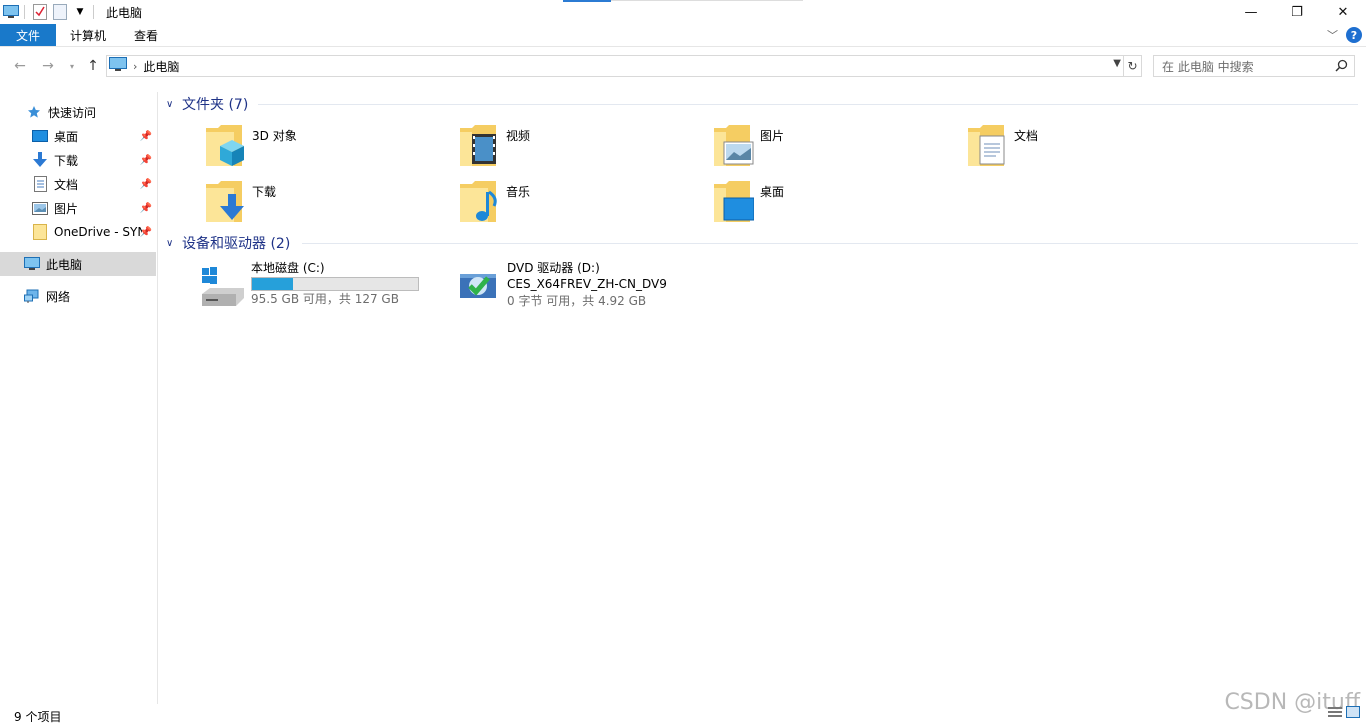  I want to click on group-header-folders: ∨ 文件夹 (7), so click(207, 104).